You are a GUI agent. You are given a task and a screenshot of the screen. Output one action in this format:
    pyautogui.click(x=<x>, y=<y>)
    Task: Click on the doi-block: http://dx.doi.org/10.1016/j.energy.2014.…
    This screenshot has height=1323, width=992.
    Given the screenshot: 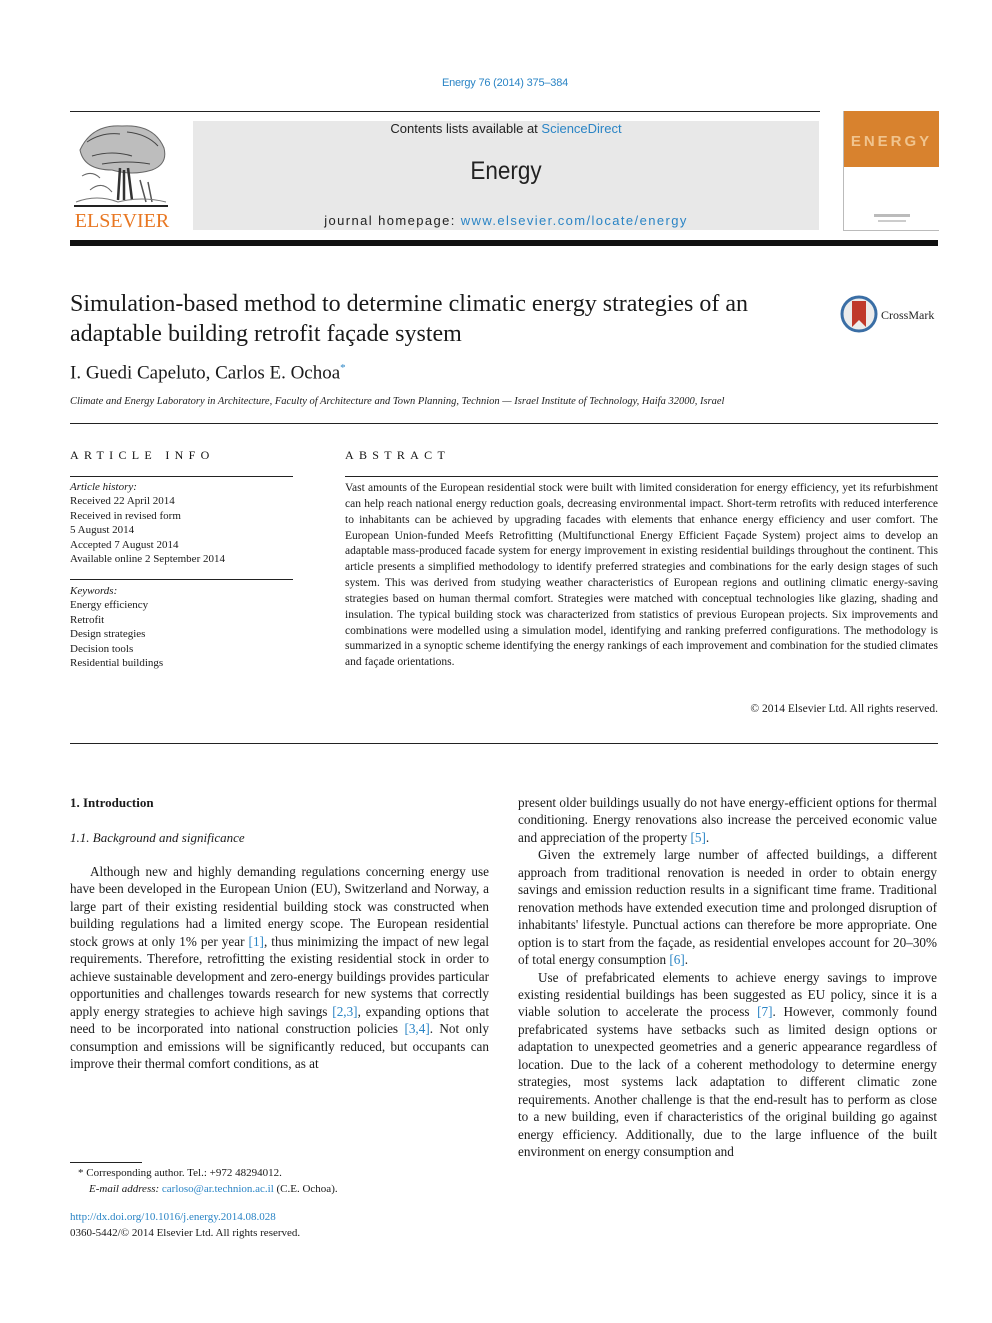 What is the action you would take?
    pyautogui.click(x=280, y=1225)
    